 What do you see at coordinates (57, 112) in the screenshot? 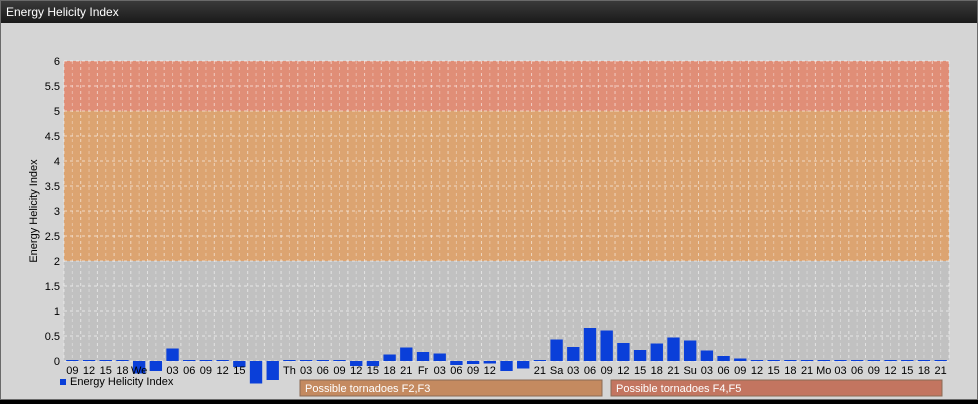
I see `y-tick-label: 5` at bounding box center [57, 112].